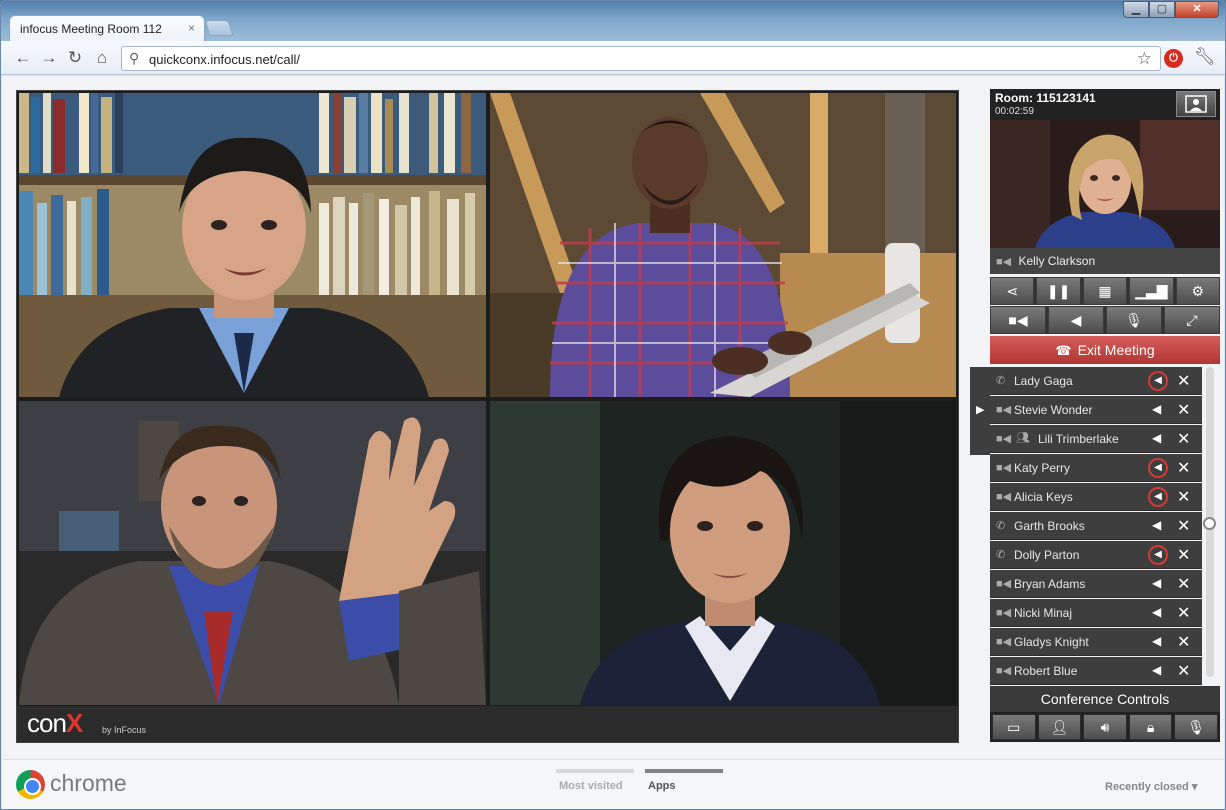 The width and height of the screenshot is (1226, 810). I want to click on participant-row: ■◀ 👥︎ Lili Trimberlake ◀ ✕, so click(1096, 439).